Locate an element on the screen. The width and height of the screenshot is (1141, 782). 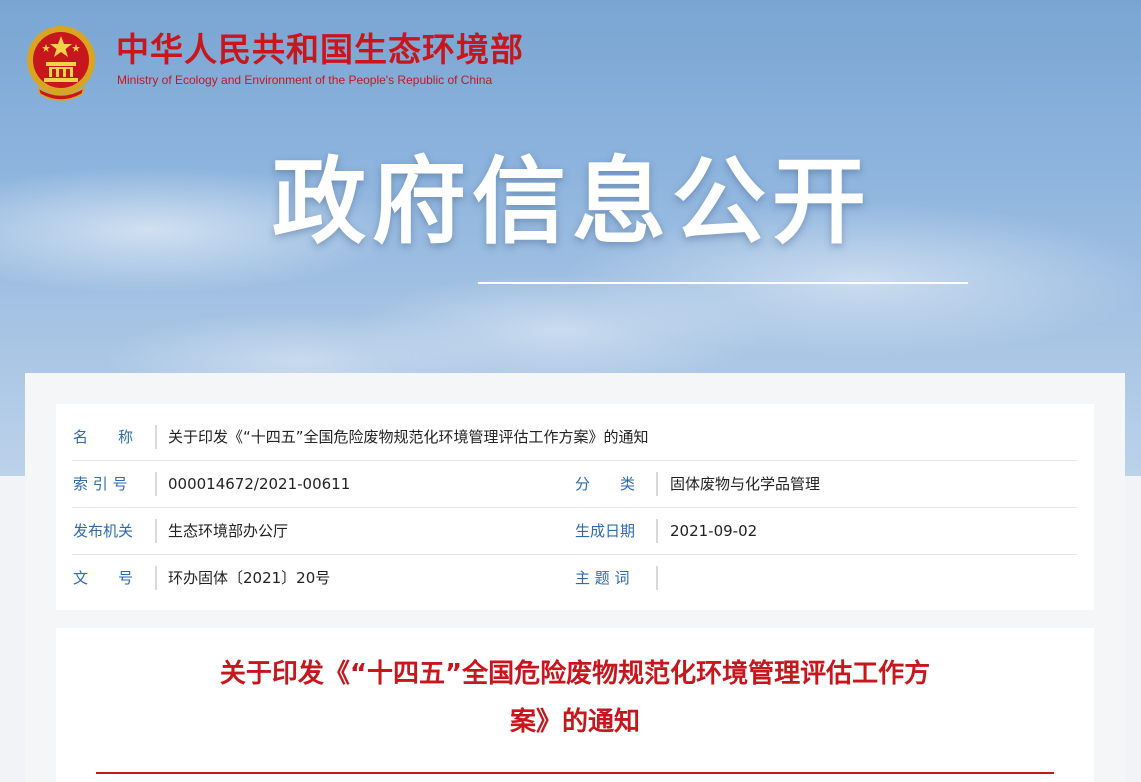
meta-label-issuer: 发布机关 is located at coordinates (103, 531).